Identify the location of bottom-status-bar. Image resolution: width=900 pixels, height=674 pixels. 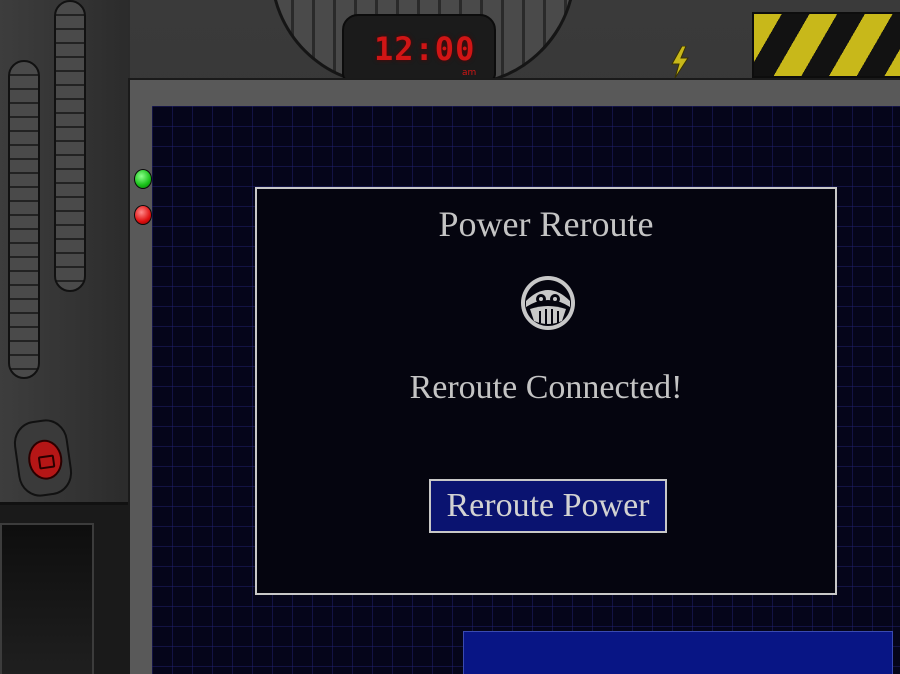
(678, 652).